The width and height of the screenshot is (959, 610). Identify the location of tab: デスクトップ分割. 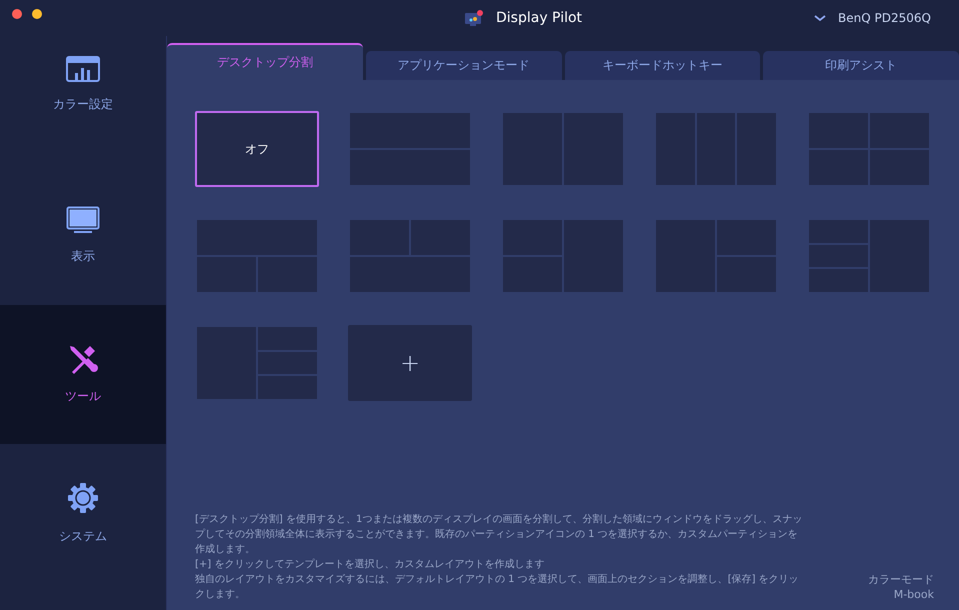
(265, 61).